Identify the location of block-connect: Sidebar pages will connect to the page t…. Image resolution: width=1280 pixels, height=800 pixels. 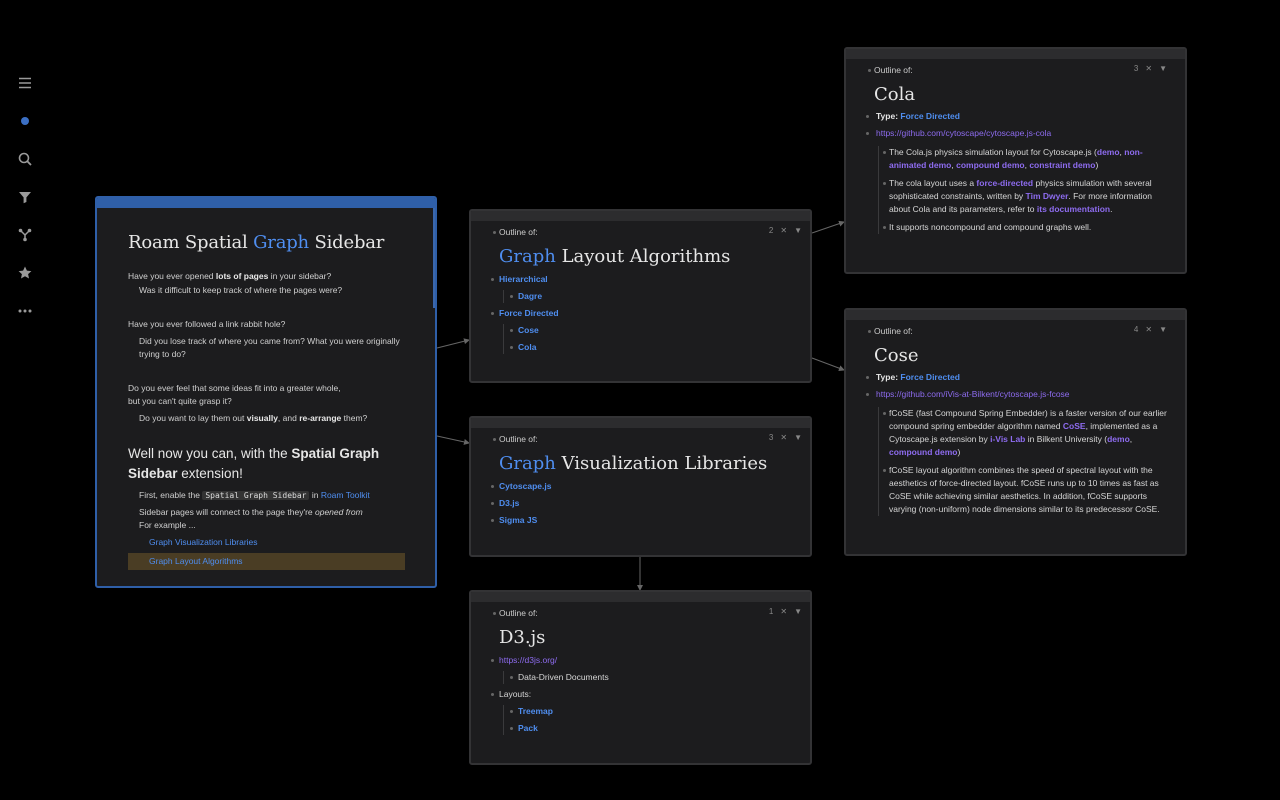
(266, 512).